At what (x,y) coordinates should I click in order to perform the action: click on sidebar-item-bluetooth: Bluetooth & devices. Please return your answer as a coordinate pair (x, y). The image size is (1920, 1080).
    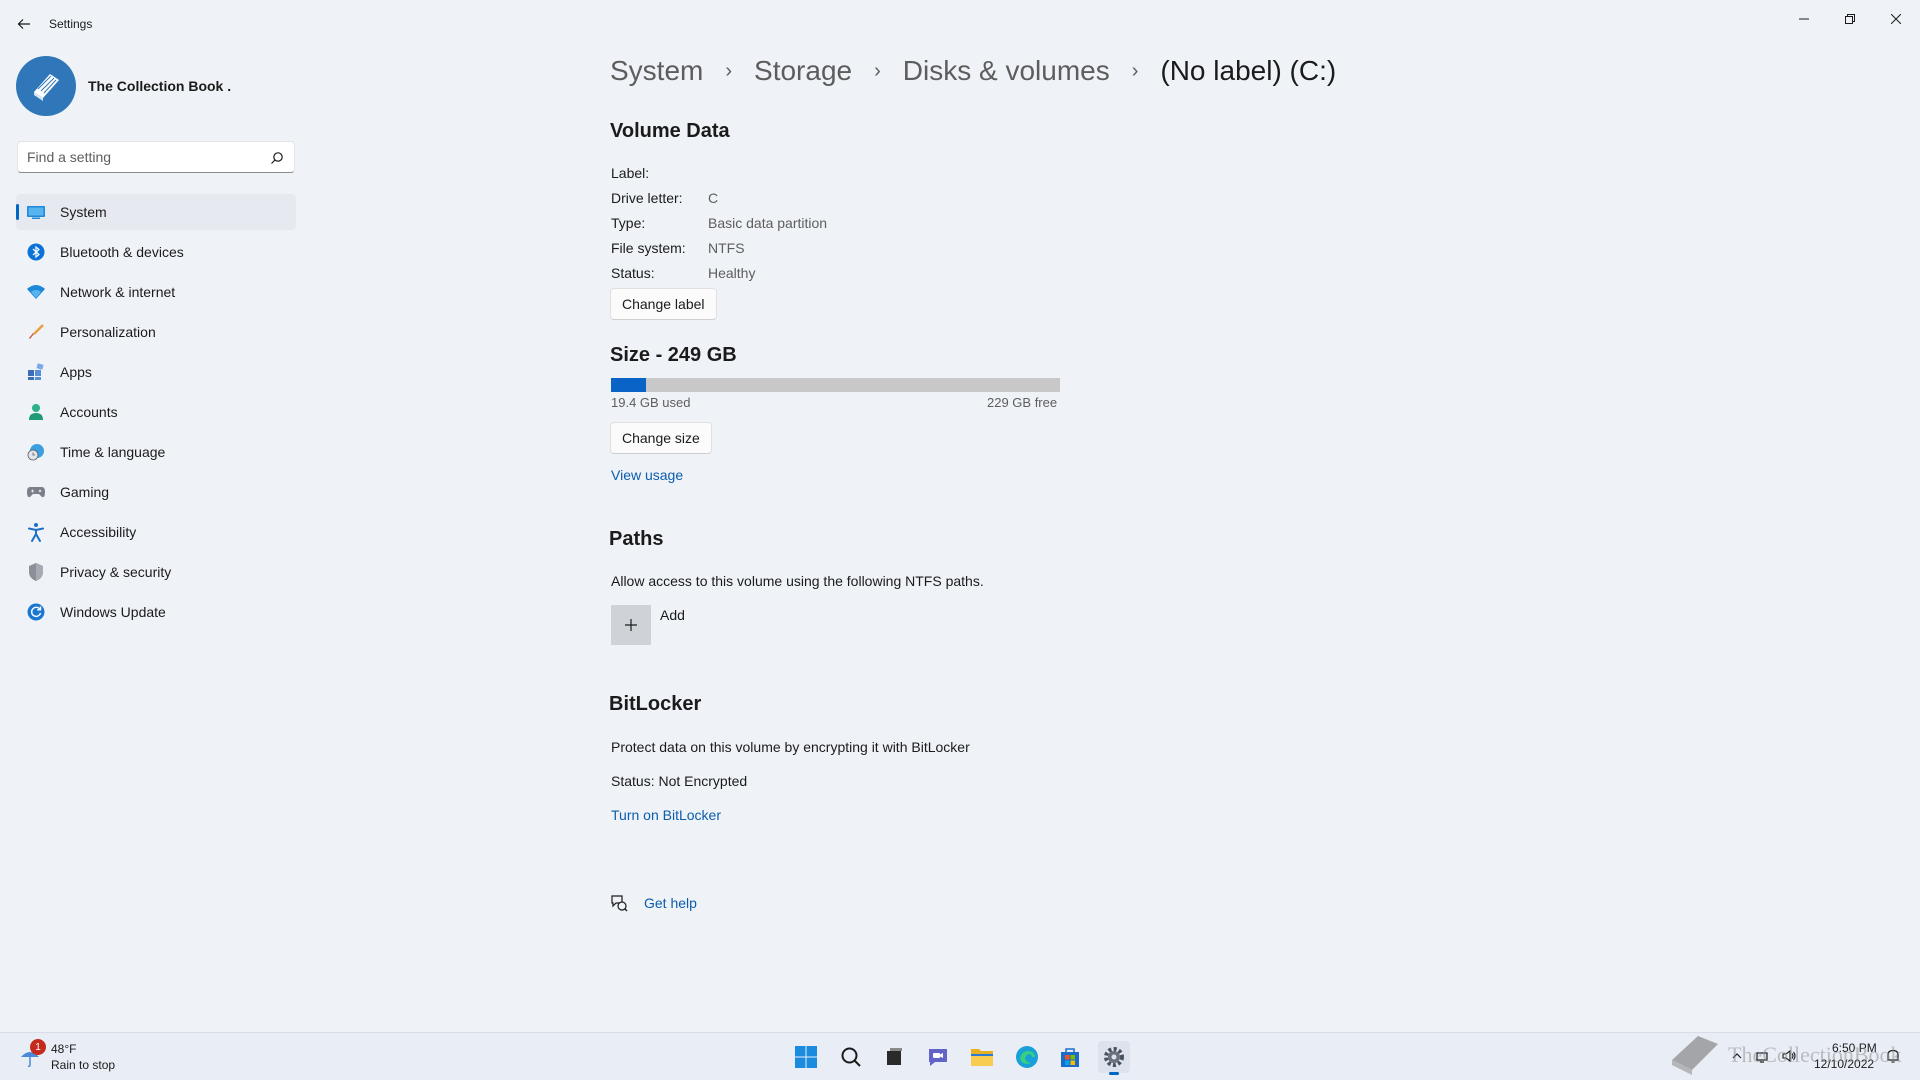
    Looking at the image, I should click on (156, 252).